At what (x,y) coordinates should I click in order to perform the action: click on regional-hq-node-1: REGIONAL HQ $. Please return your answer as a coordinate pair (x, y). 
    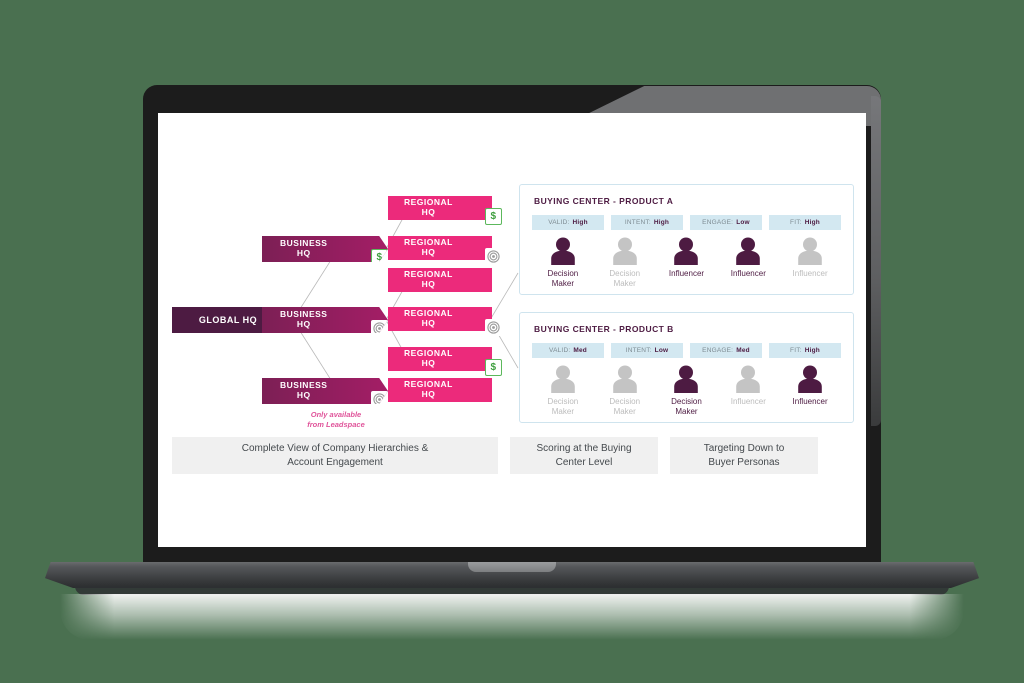
    Looking at the image, I should click on (445, 210).